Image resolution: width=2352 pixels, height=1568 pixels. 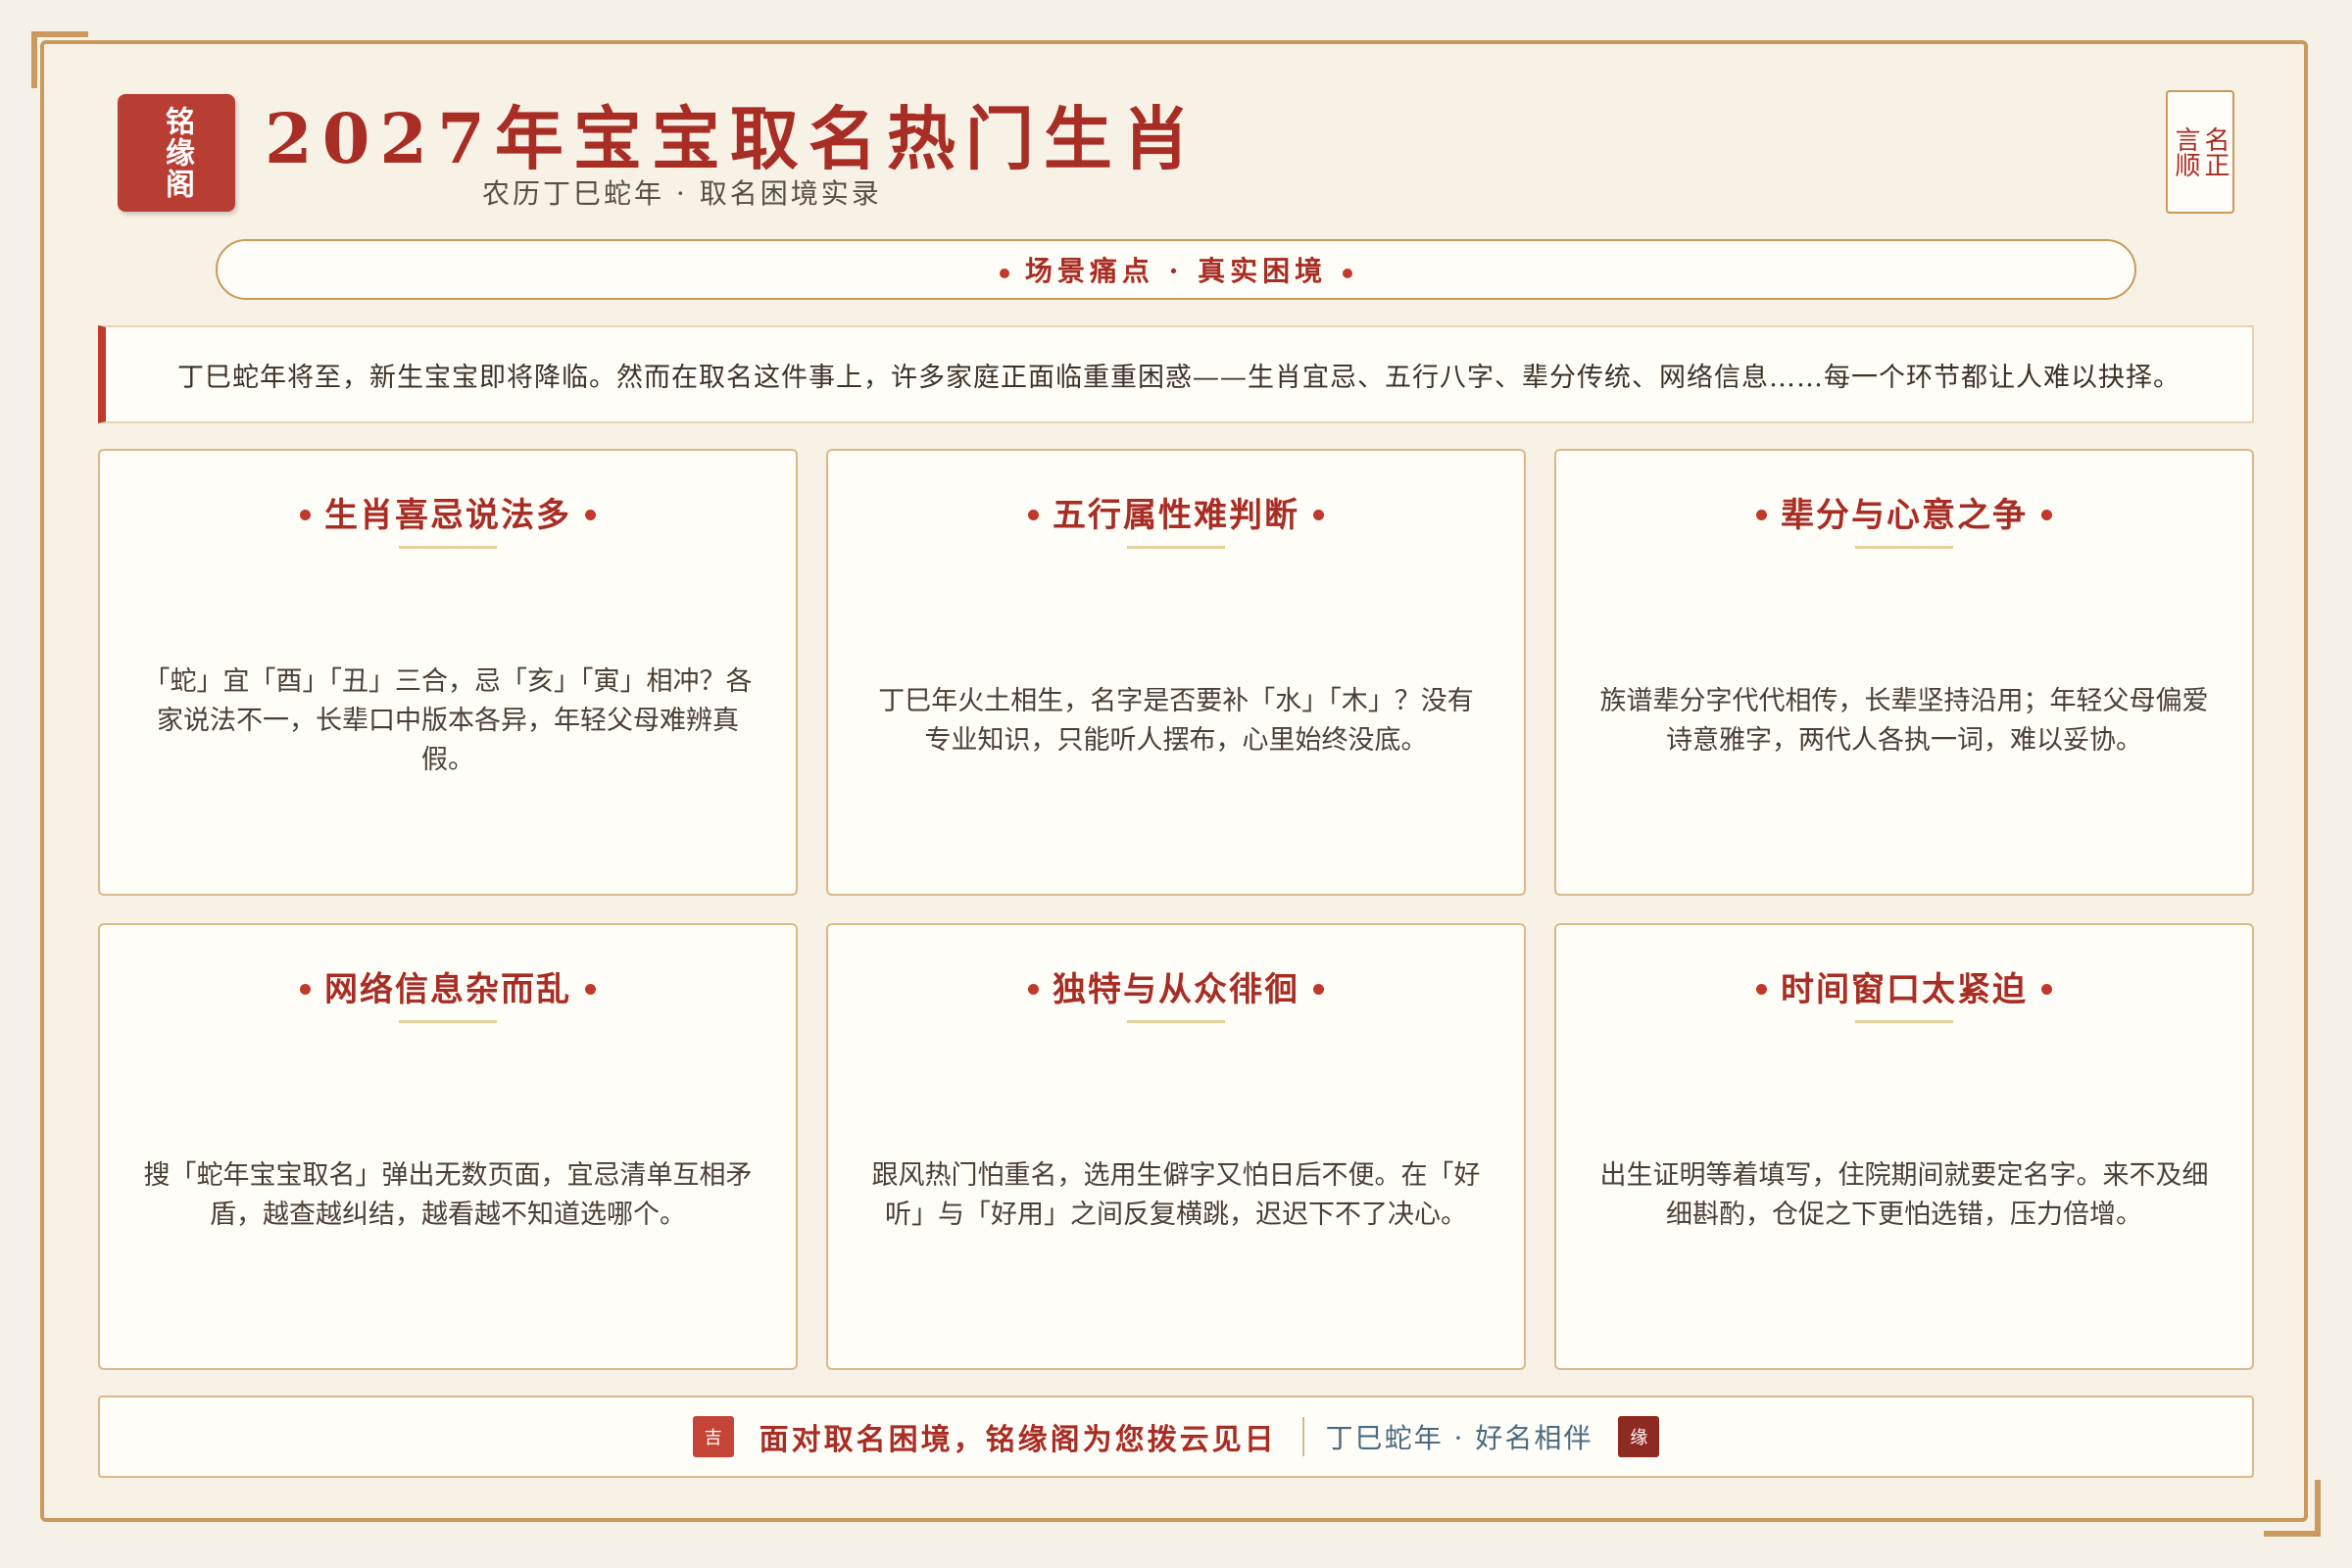 What do you see at coordinates (1639, 1436) in the screenshot?
I see `fate-stamp: 缘` at bounding box center [1639, 1436].